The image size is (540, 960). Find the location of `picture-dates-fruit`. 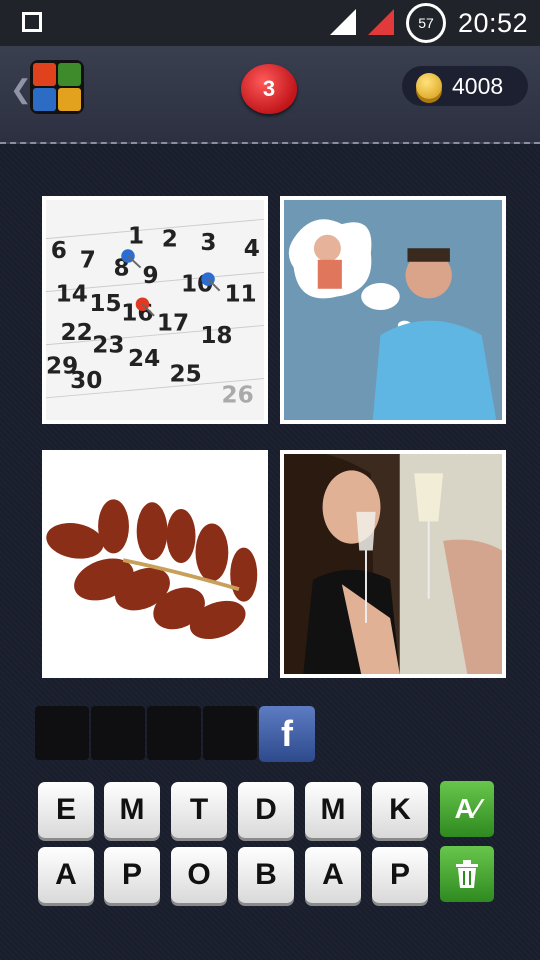

picture-dates-fruit is located at coordinates (155, 564).